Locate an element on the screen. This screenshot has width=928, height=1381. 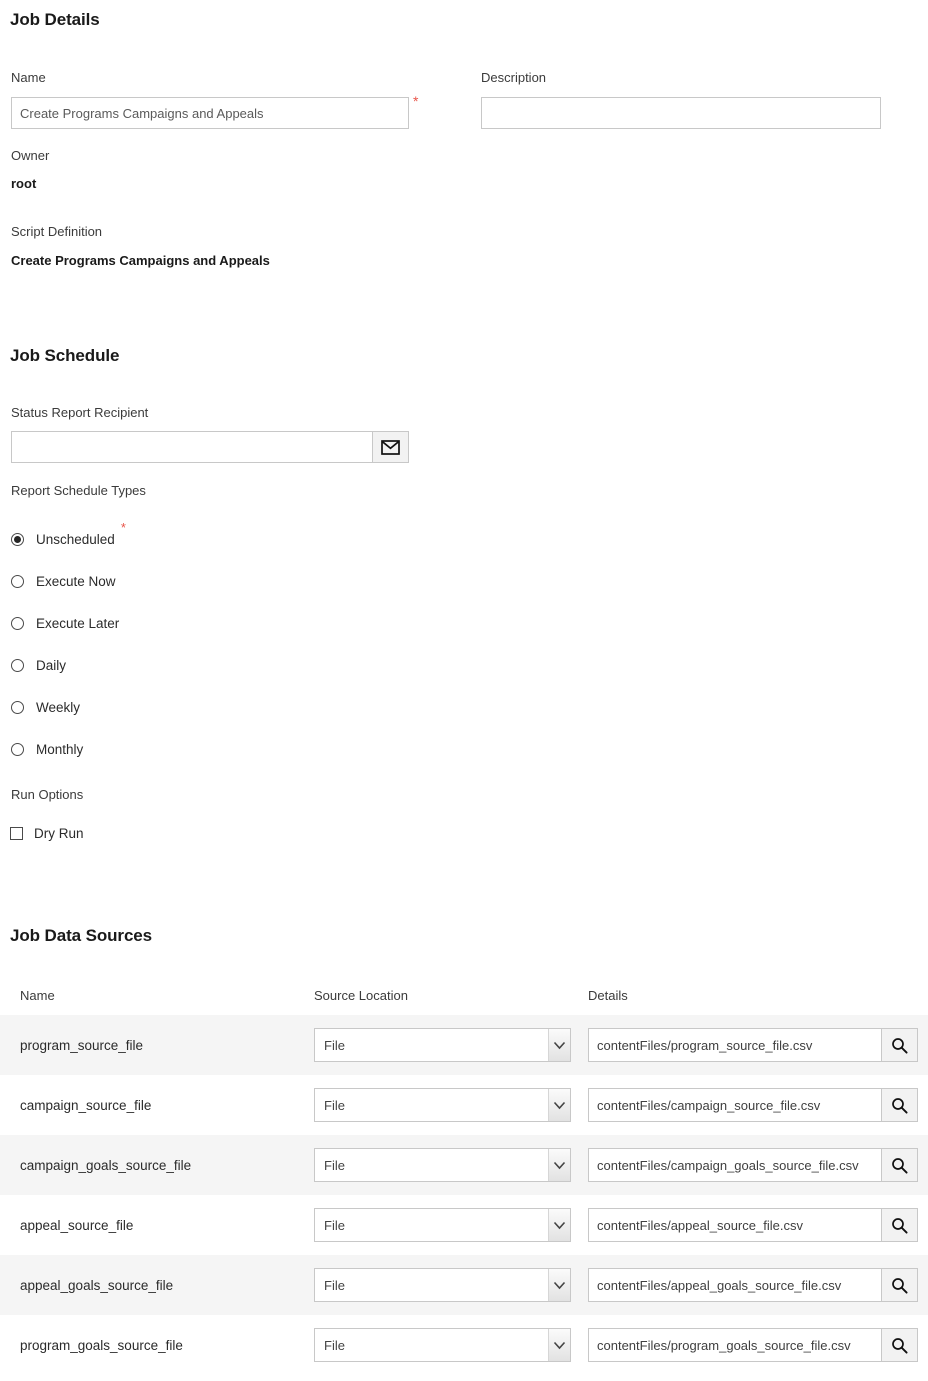
dry-run-checkbox-row: Dry Run is located at coordinates (47, 833).